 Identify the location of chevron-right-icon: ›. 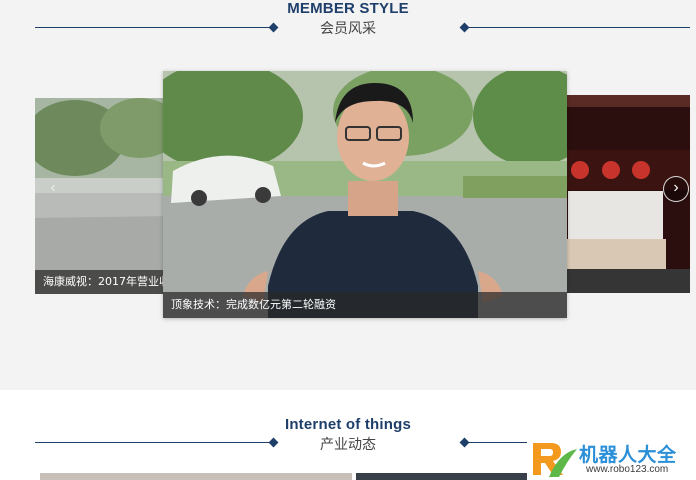
(676, 187).